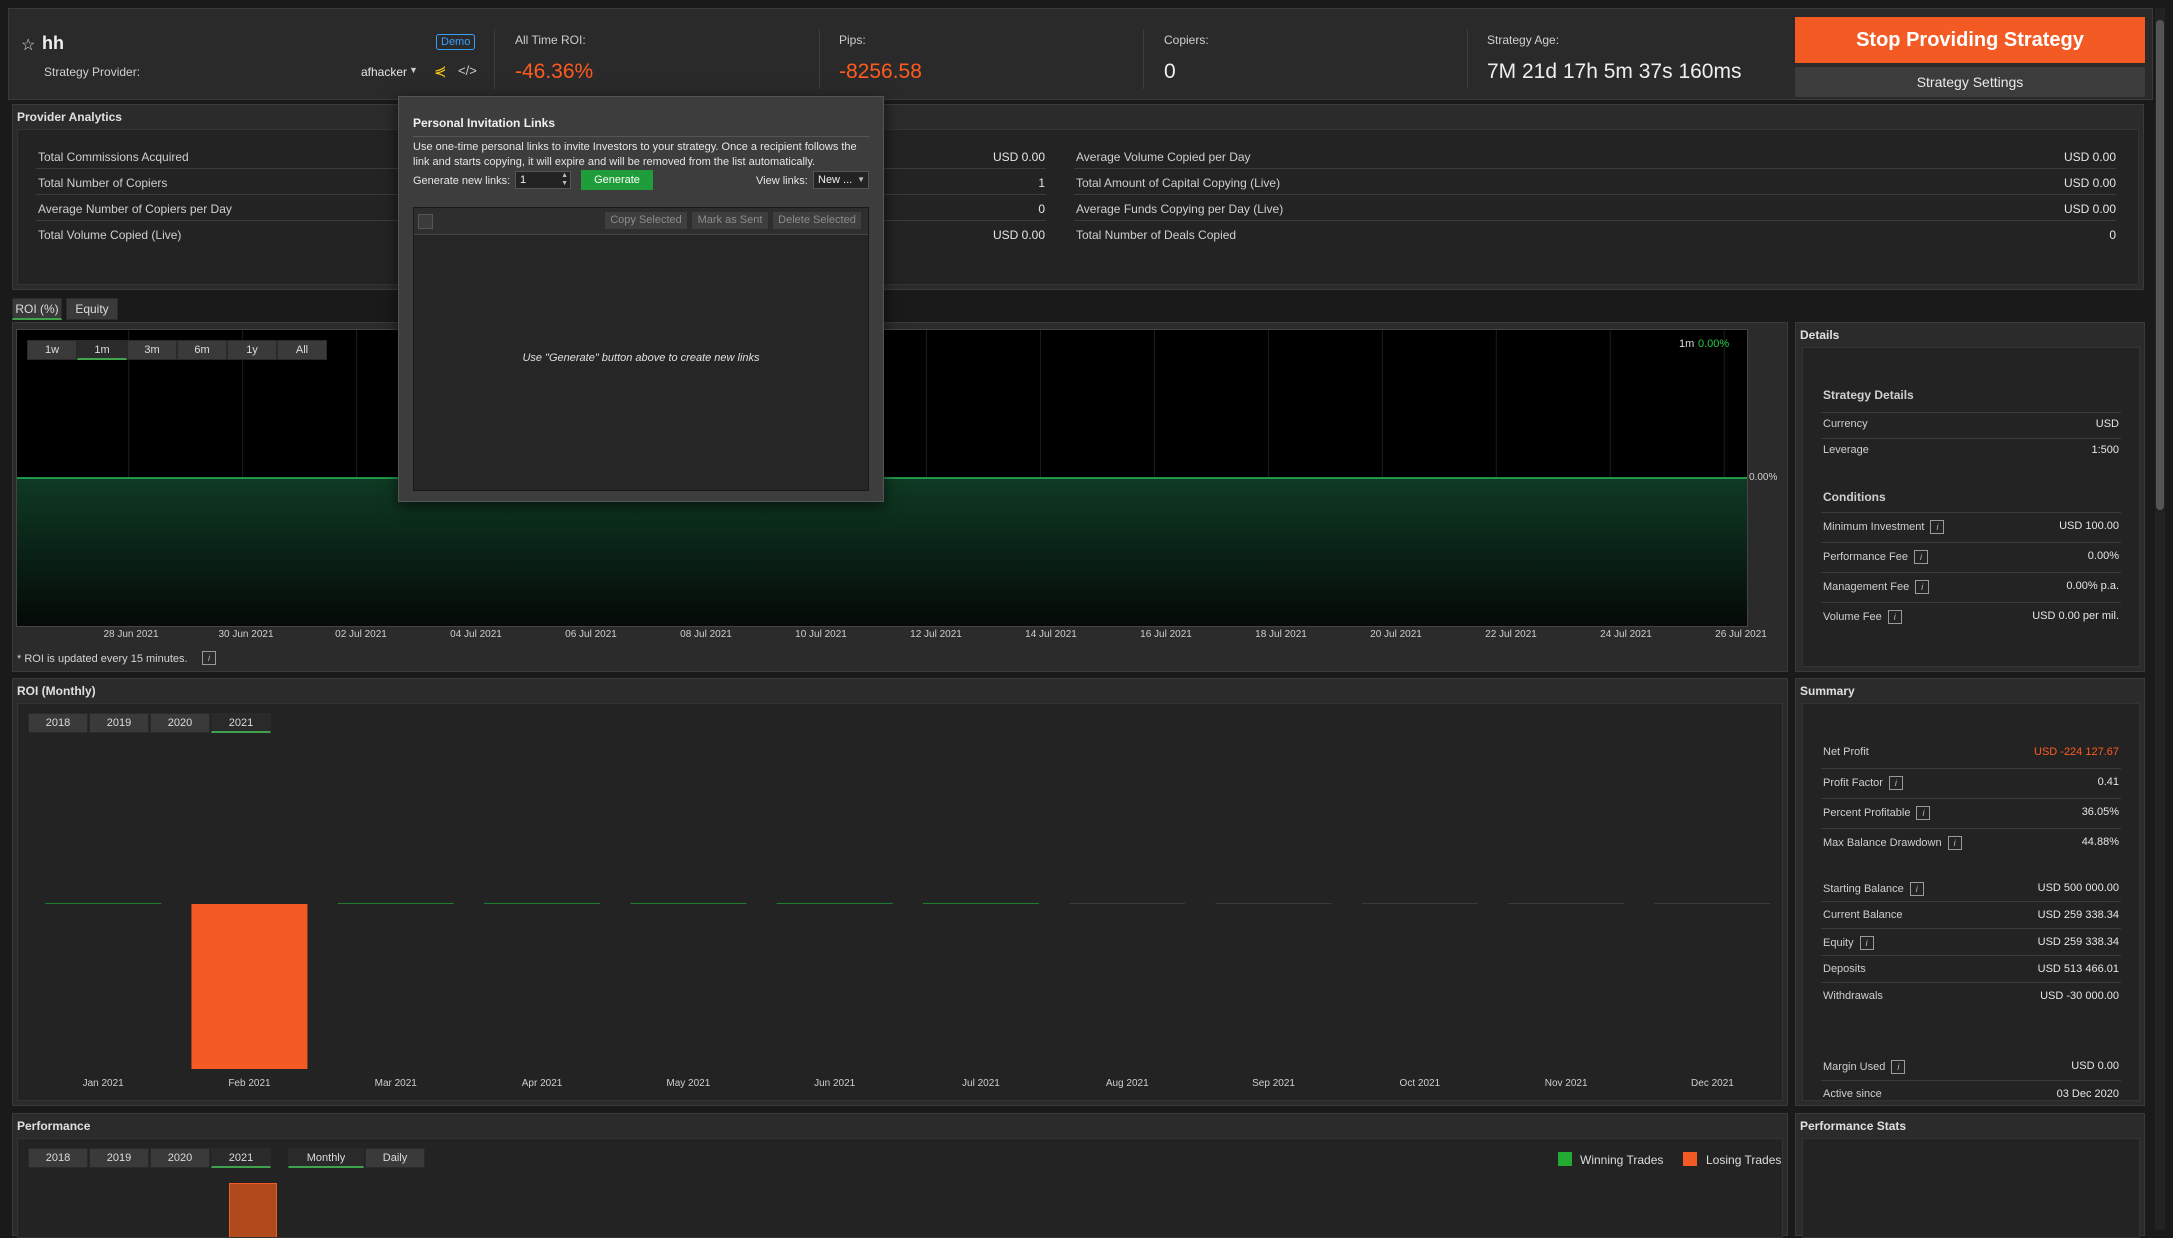 This screenshot has height=1238, width=2173. I want to click on range-button-1m: 1m, so click(102, 350).